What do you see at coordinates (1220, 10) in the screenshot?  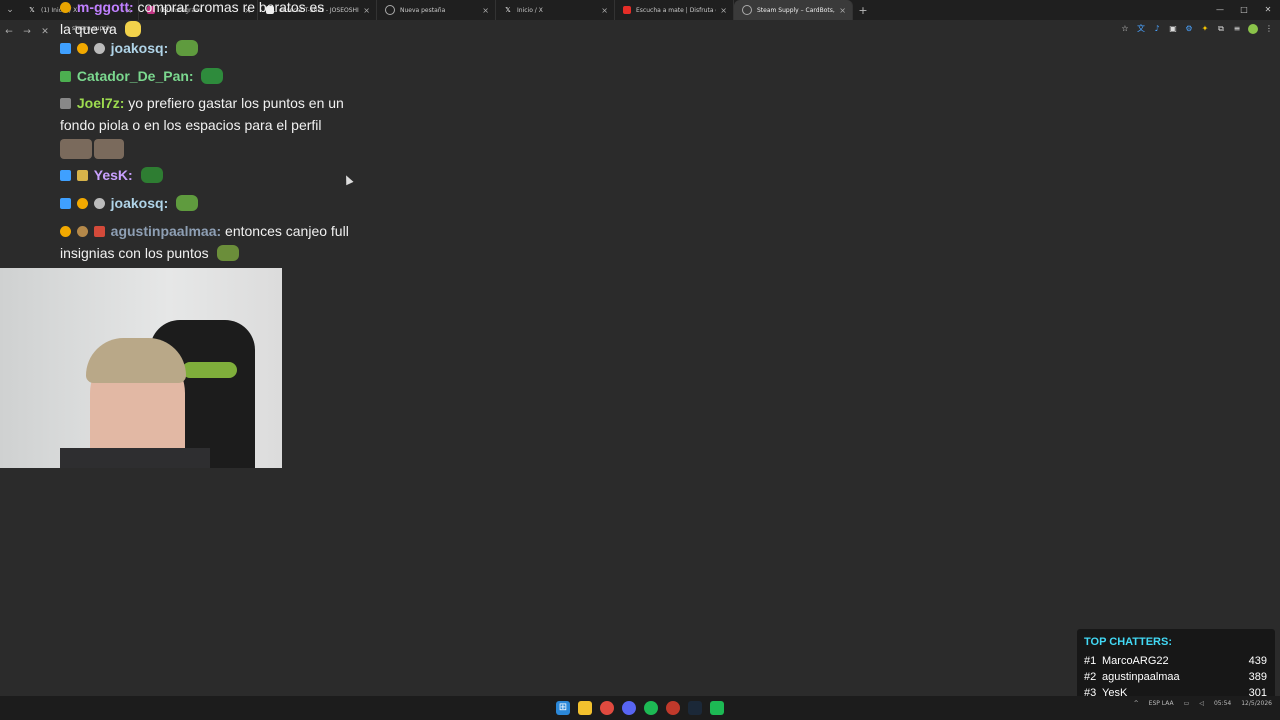 I see `minimize-icon: —` at bounding box center [1220, 10].